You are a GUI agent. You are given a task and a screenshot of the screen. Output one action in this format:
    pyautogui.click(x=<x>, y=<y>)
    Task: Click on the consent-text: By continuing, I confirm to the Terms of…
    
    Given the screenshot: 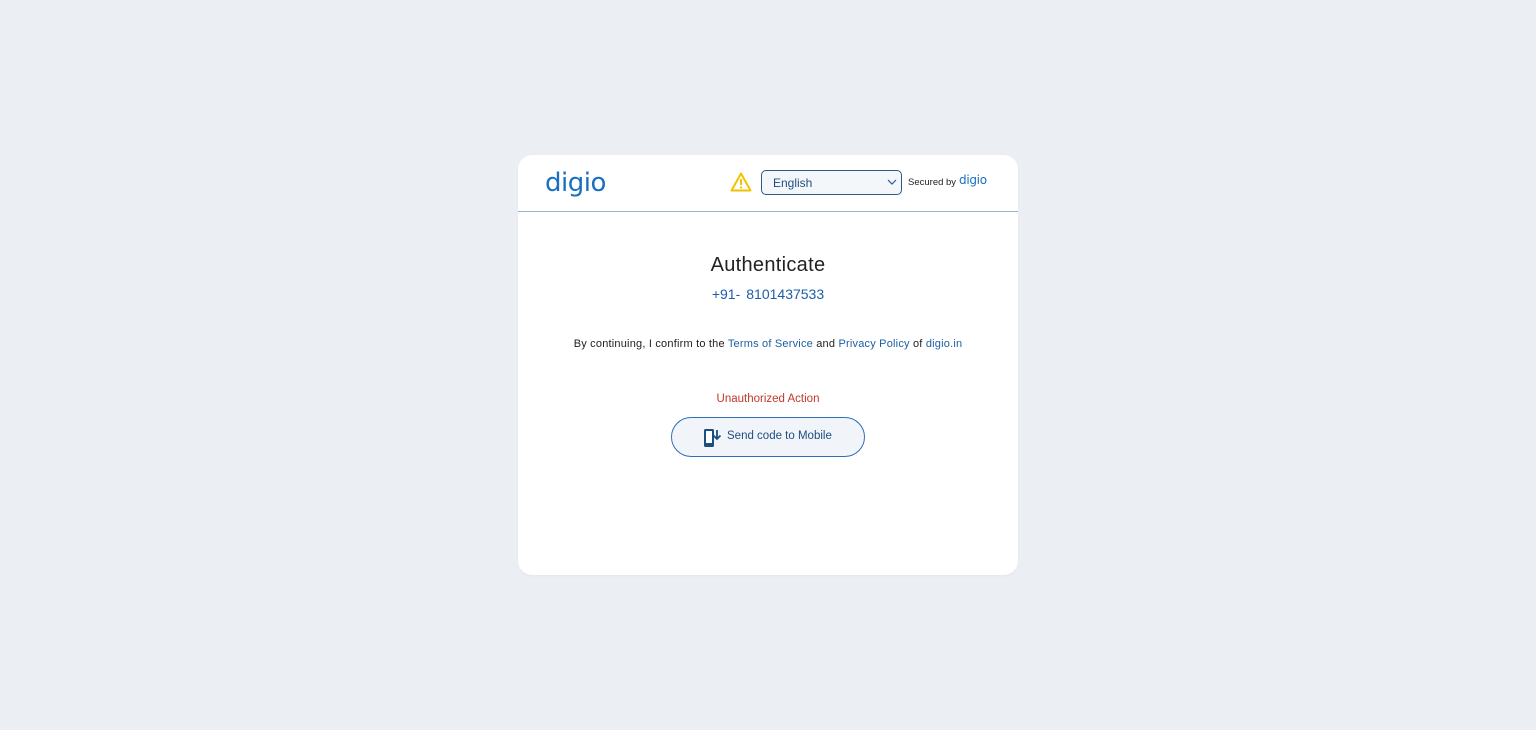 What is the action you would take?
    pyautogui.click(x=768, y=344)
    